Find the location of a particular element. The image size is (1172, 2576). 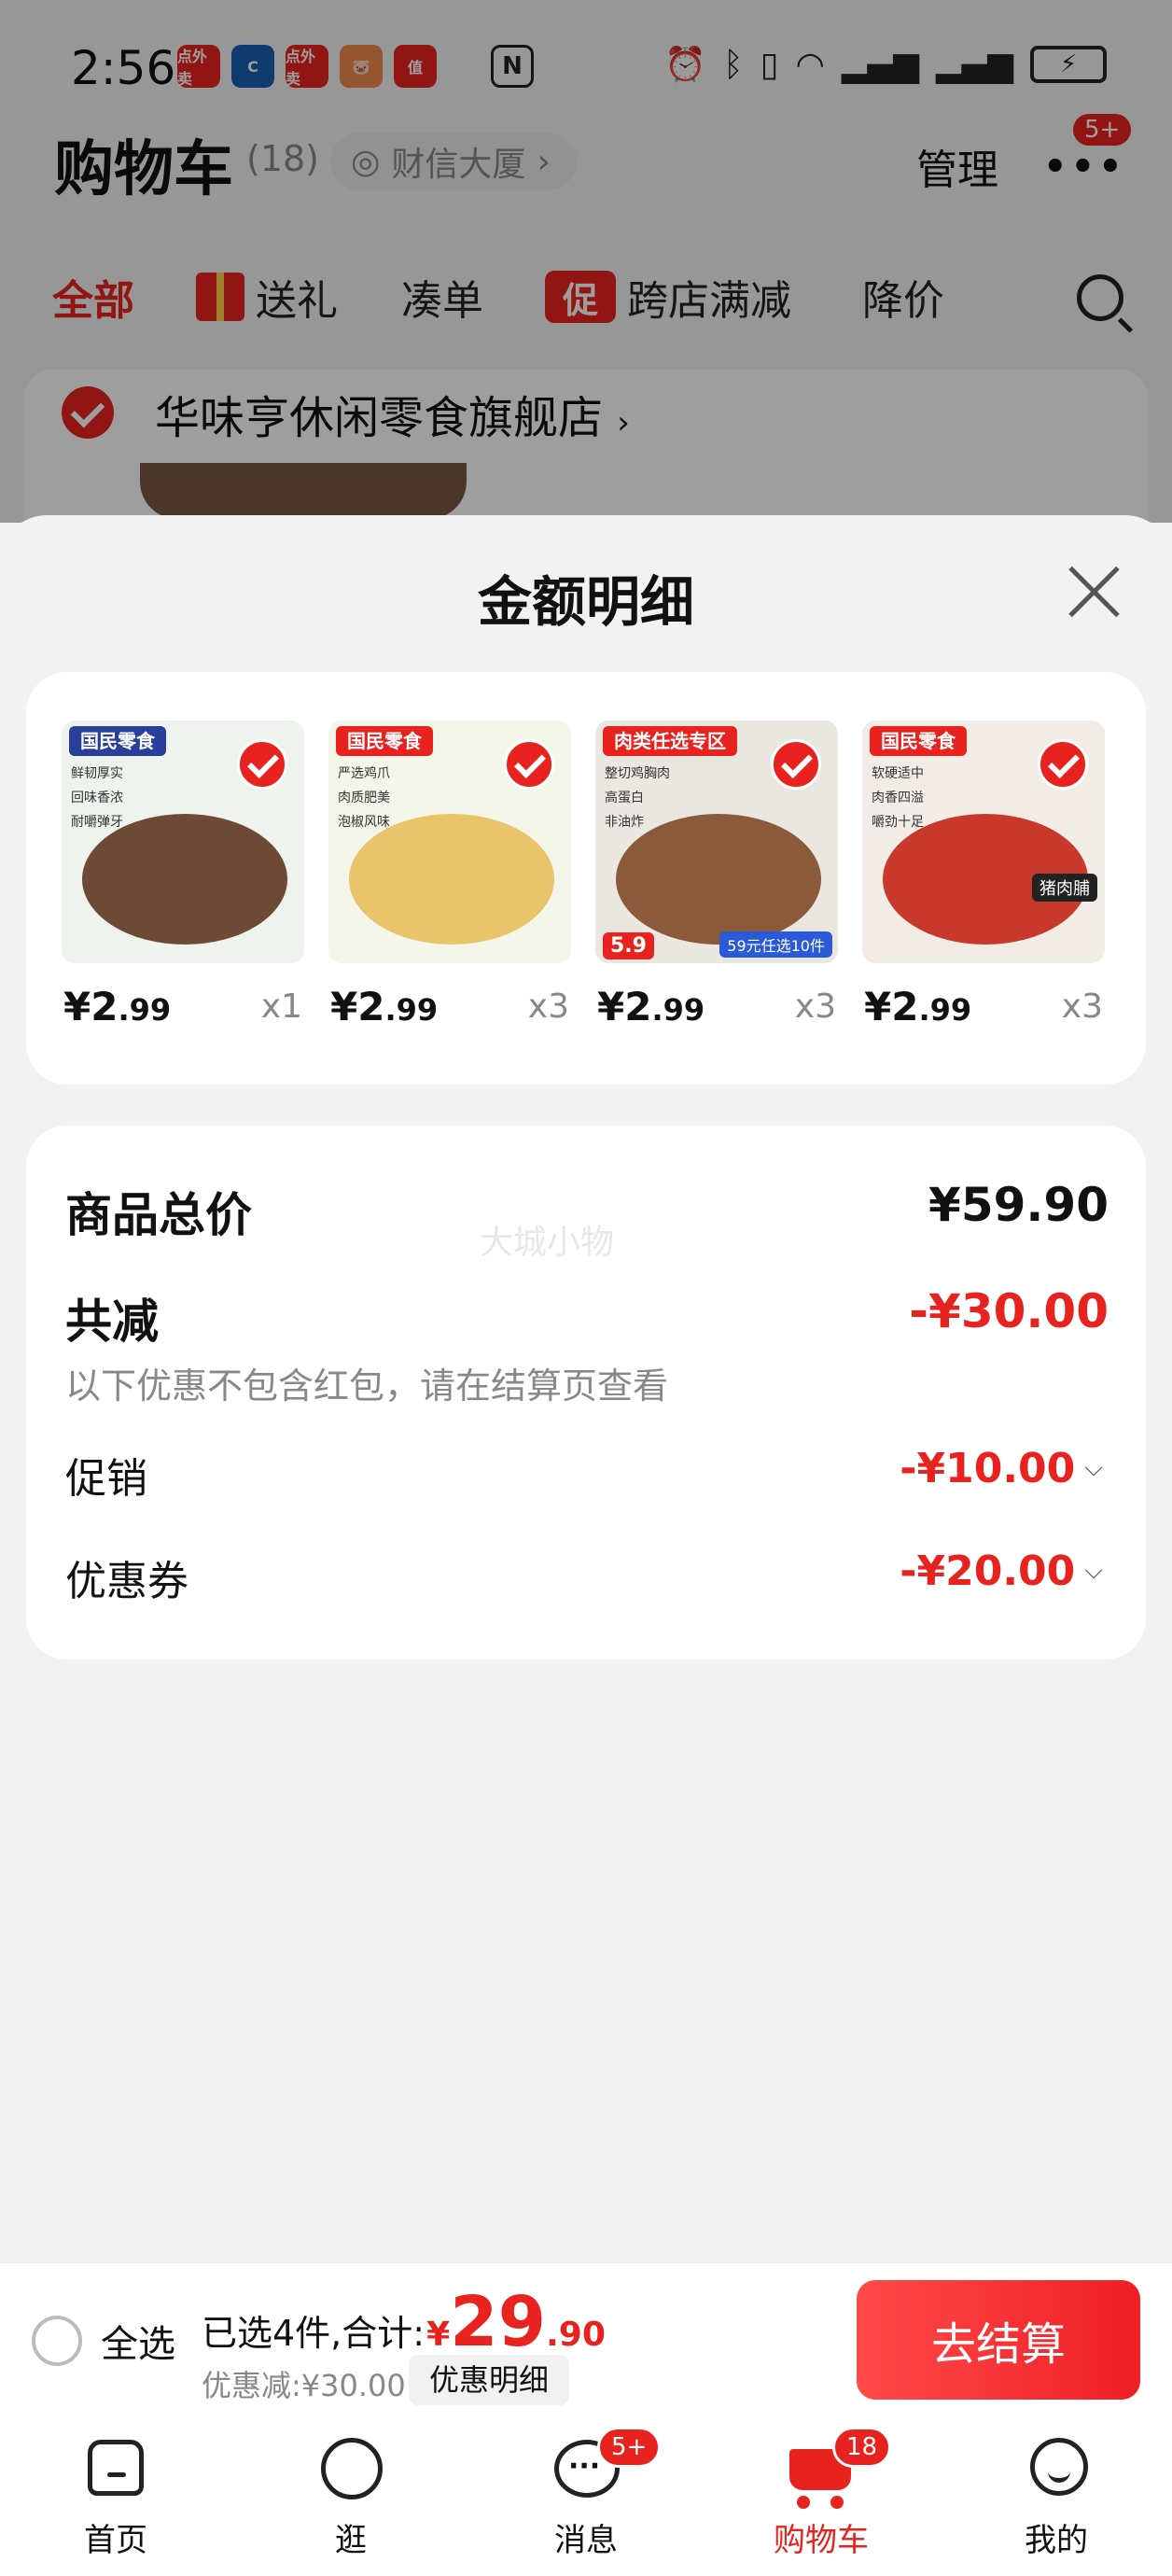

tab-messages: 5+ 消息 is located at coordinates (586, 2493).